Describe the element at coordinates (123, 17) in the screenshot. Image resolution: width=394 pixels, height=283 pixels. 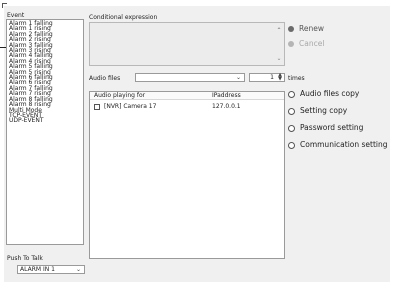
I see `conditional-label: Conditional expression` at that location.